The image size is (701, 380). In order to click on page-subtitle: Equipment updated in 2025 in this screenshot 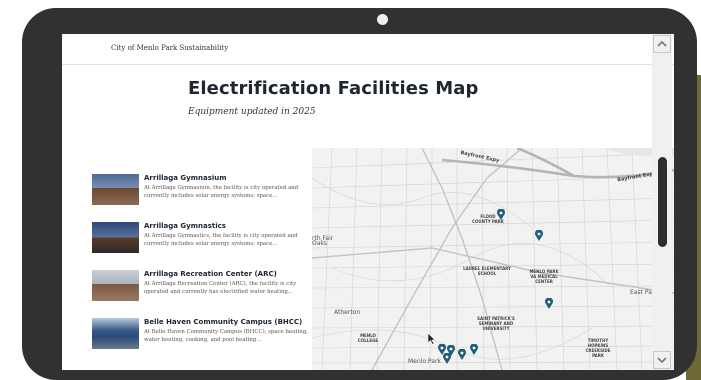, I will do `click(252, 112)`.